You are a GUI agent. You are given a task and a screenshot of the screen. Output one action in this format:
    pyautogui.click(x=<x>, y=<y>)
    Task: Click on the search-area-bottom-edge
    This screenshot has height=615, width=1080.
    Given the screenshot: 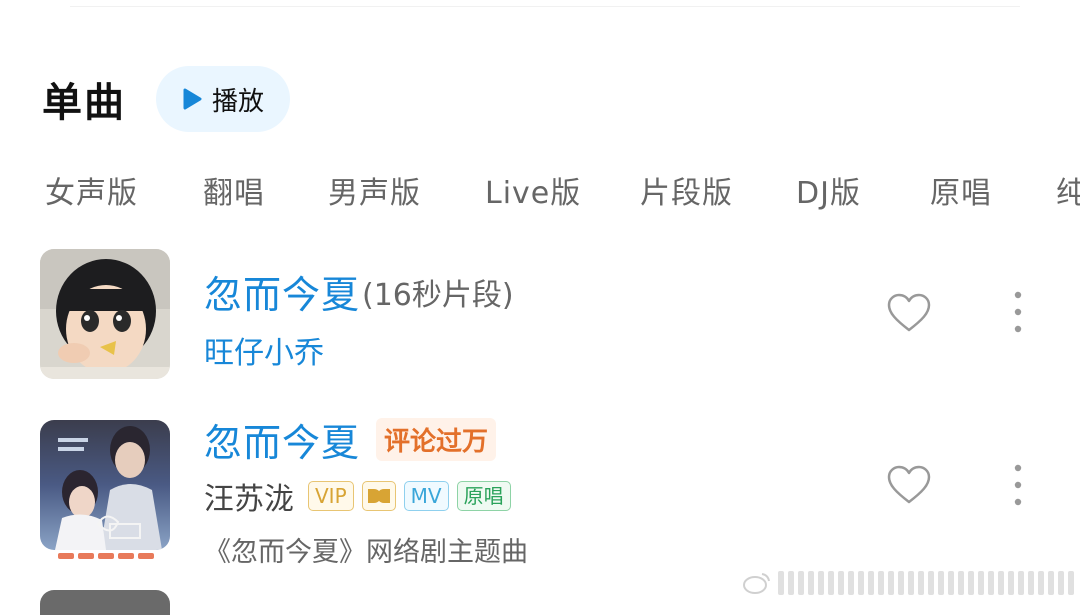 What is the action you would take?
    pyautogui.click(x=545, y=3)
    